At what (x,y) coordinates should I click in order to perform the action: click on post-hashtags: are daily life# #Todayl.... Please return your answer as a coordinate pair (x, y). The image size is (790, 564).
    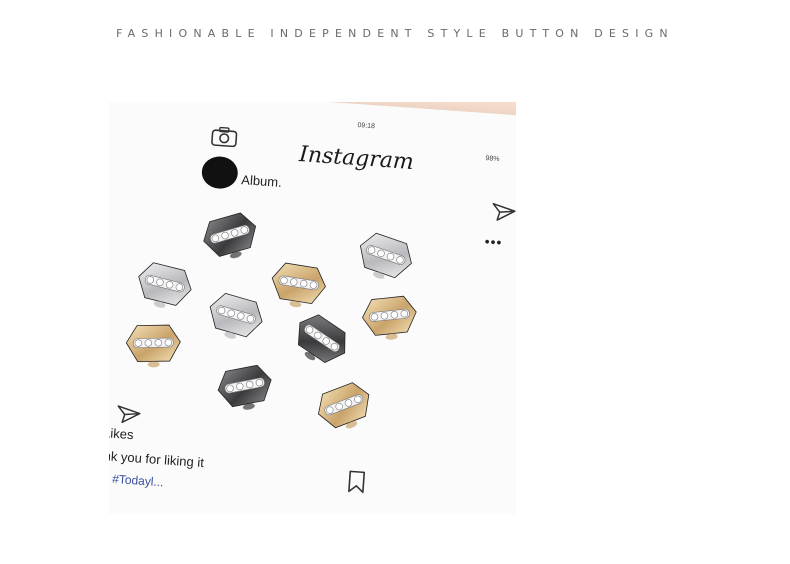
    Looking at the image, I should click on (136, 478).